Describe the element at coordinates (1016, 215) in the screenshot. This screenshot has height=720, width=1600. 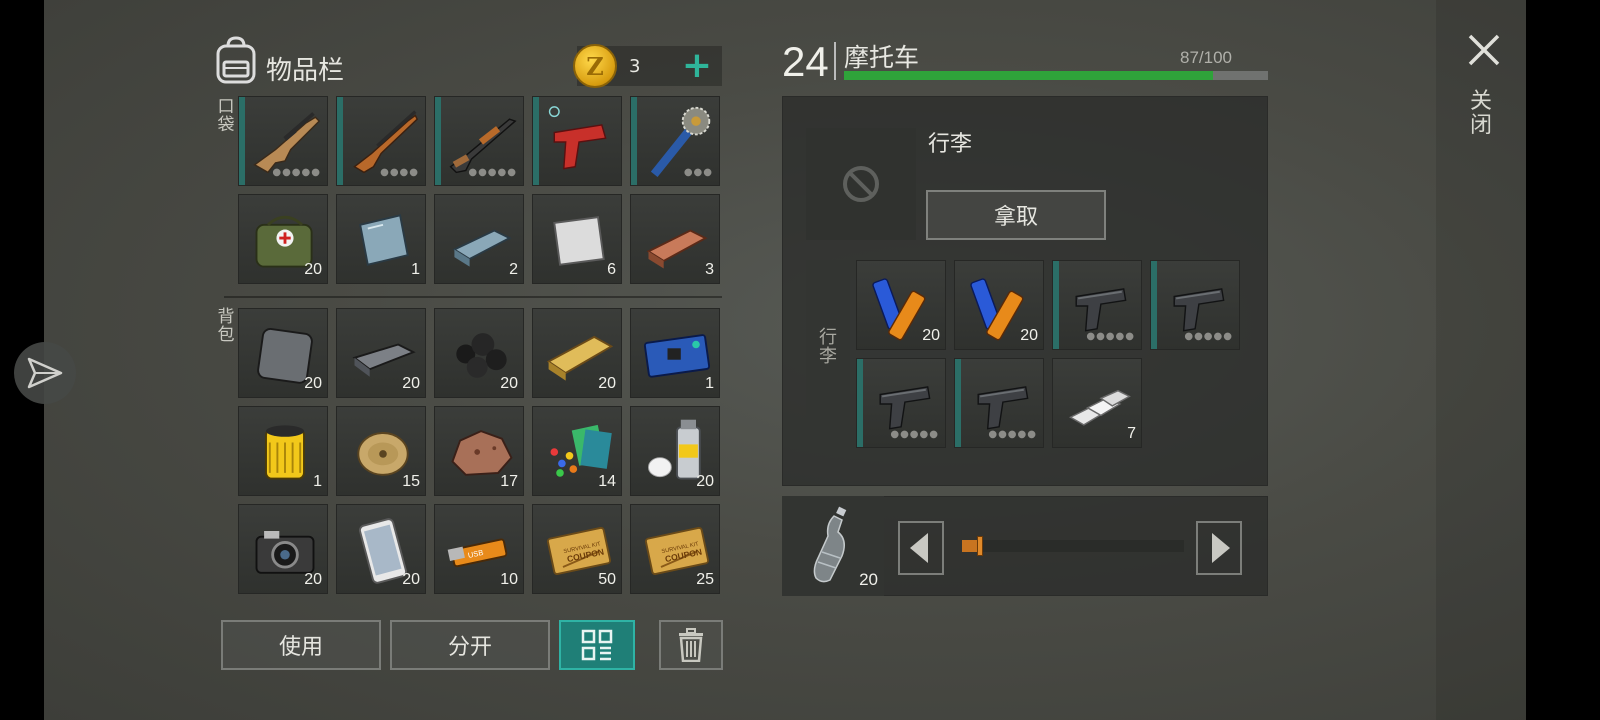
I see `take-button: 拿取` at that location.